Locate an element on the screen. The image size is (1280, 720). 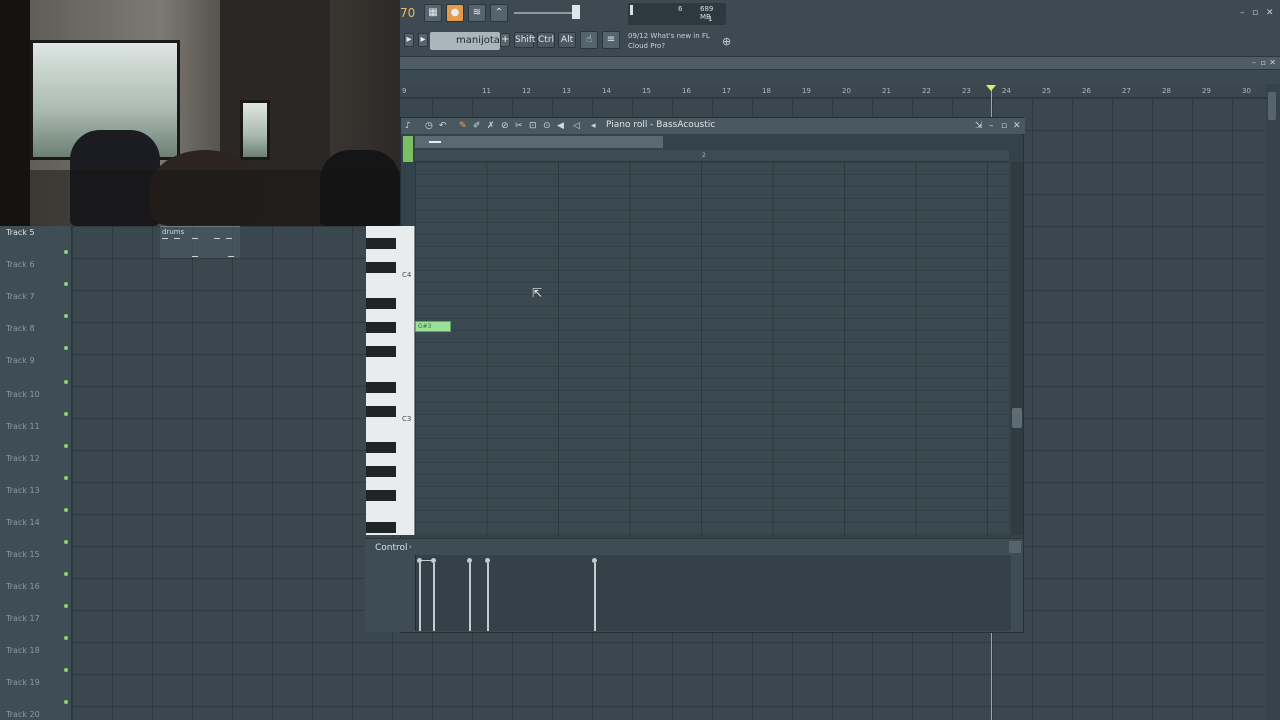
arrow-left-icon: ◂ is located at coordinates (593, 126).